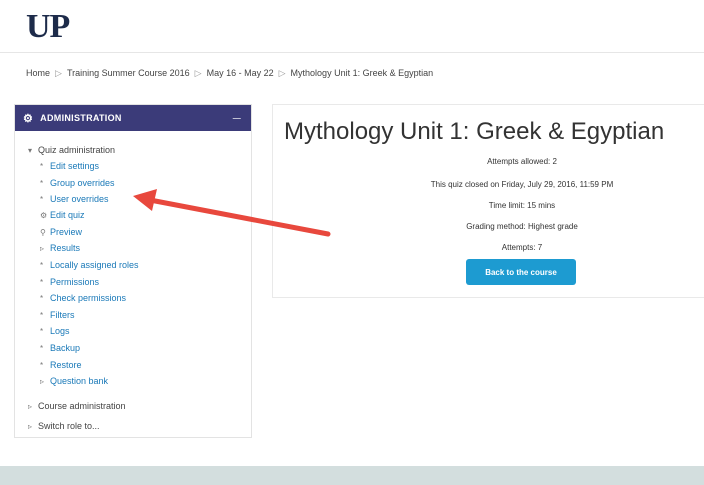 Image resolution: width=704 pixels, height=485 pixels. Describe the element at coordinates (352, 475) in the screenshot. I see `footer-bar` at that location.